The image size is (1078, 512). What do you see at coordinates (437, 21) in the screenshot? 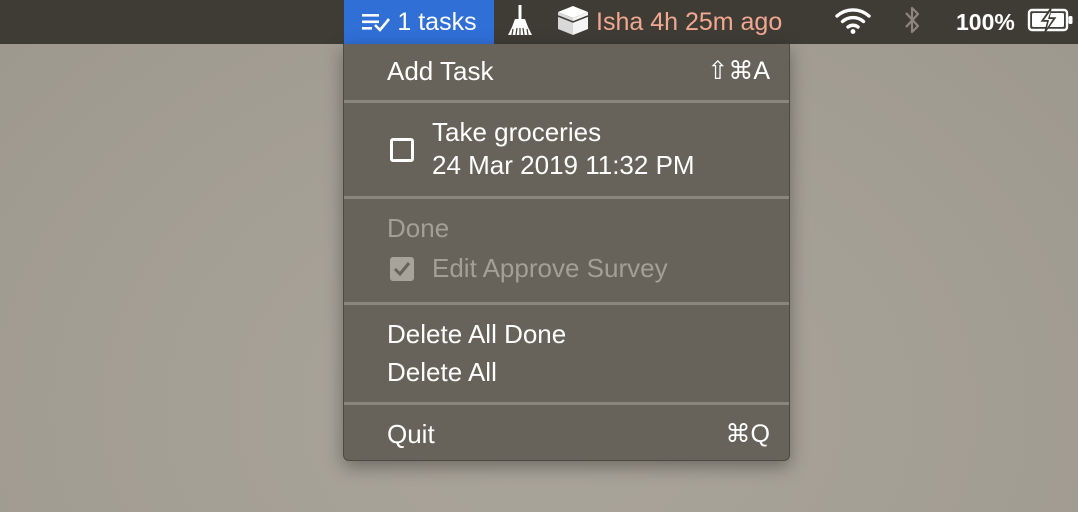
I see `tasks-count-label: 1 tasks` at bounding box center [437, 21].